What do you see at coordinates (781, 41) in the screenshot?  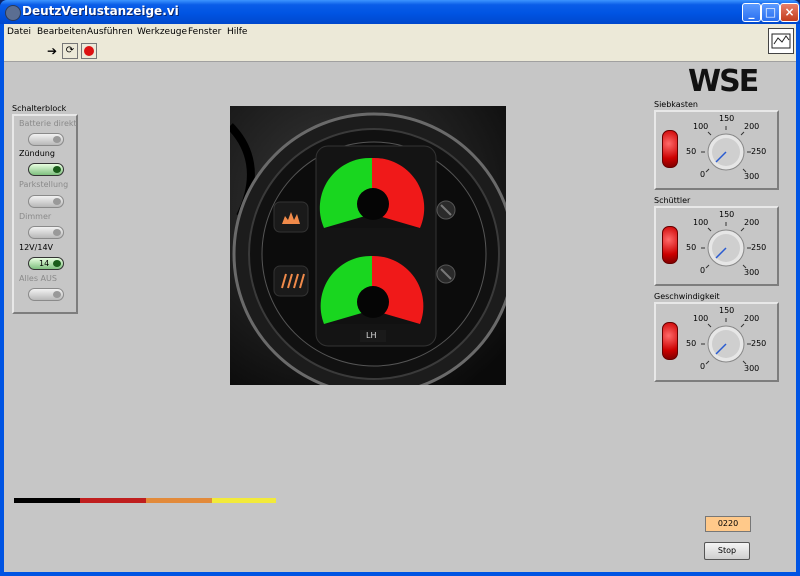 I see `vi-panel-icon` at bounding box center [781, 41].